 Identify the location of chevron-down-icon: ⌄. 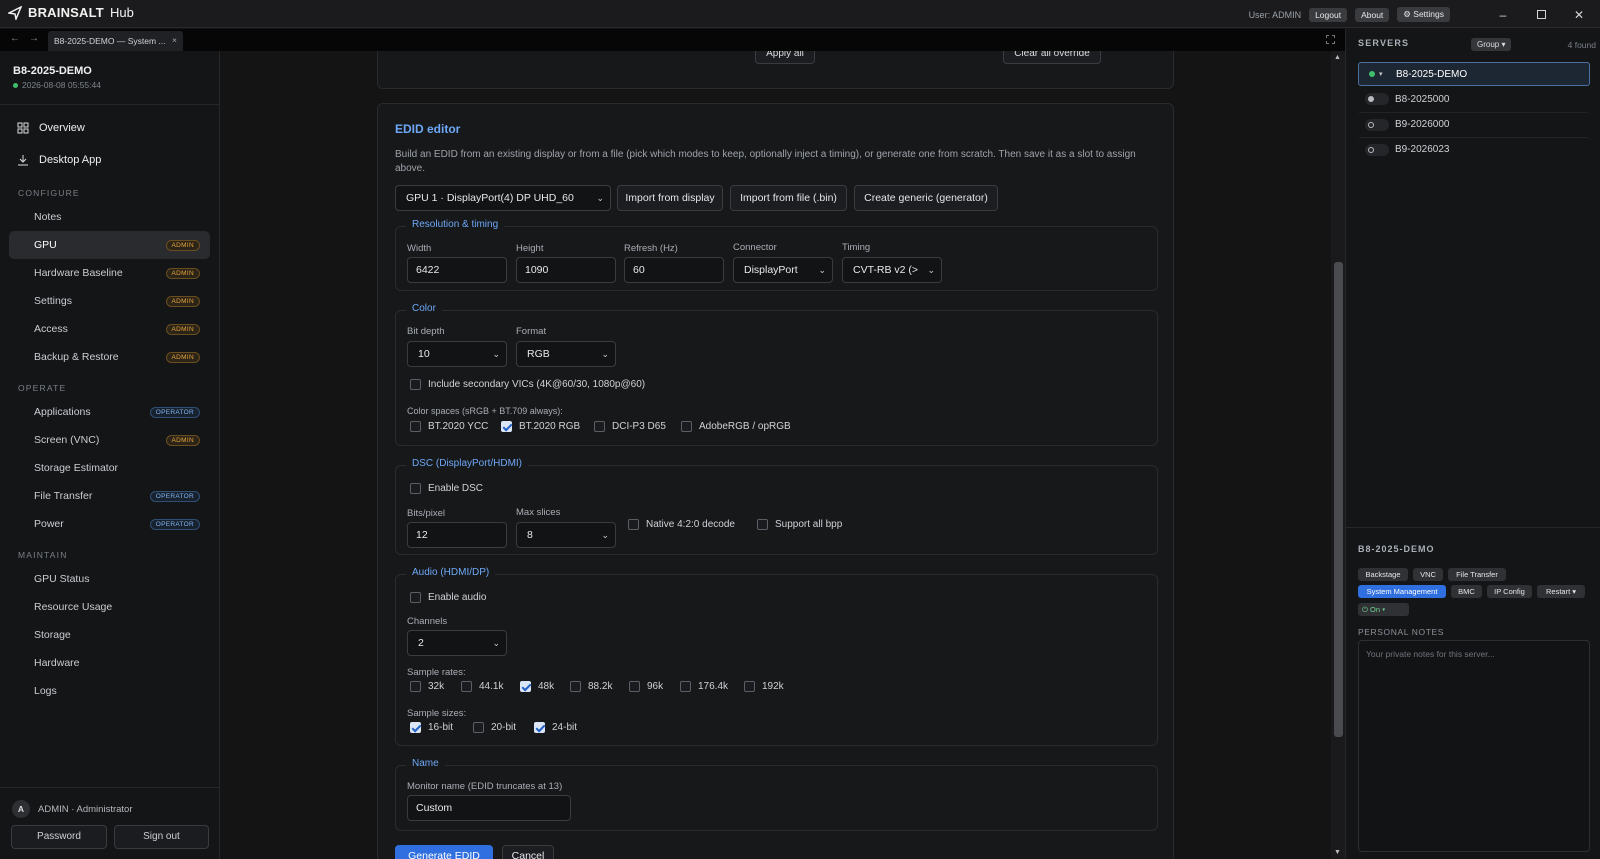
(496, 354).